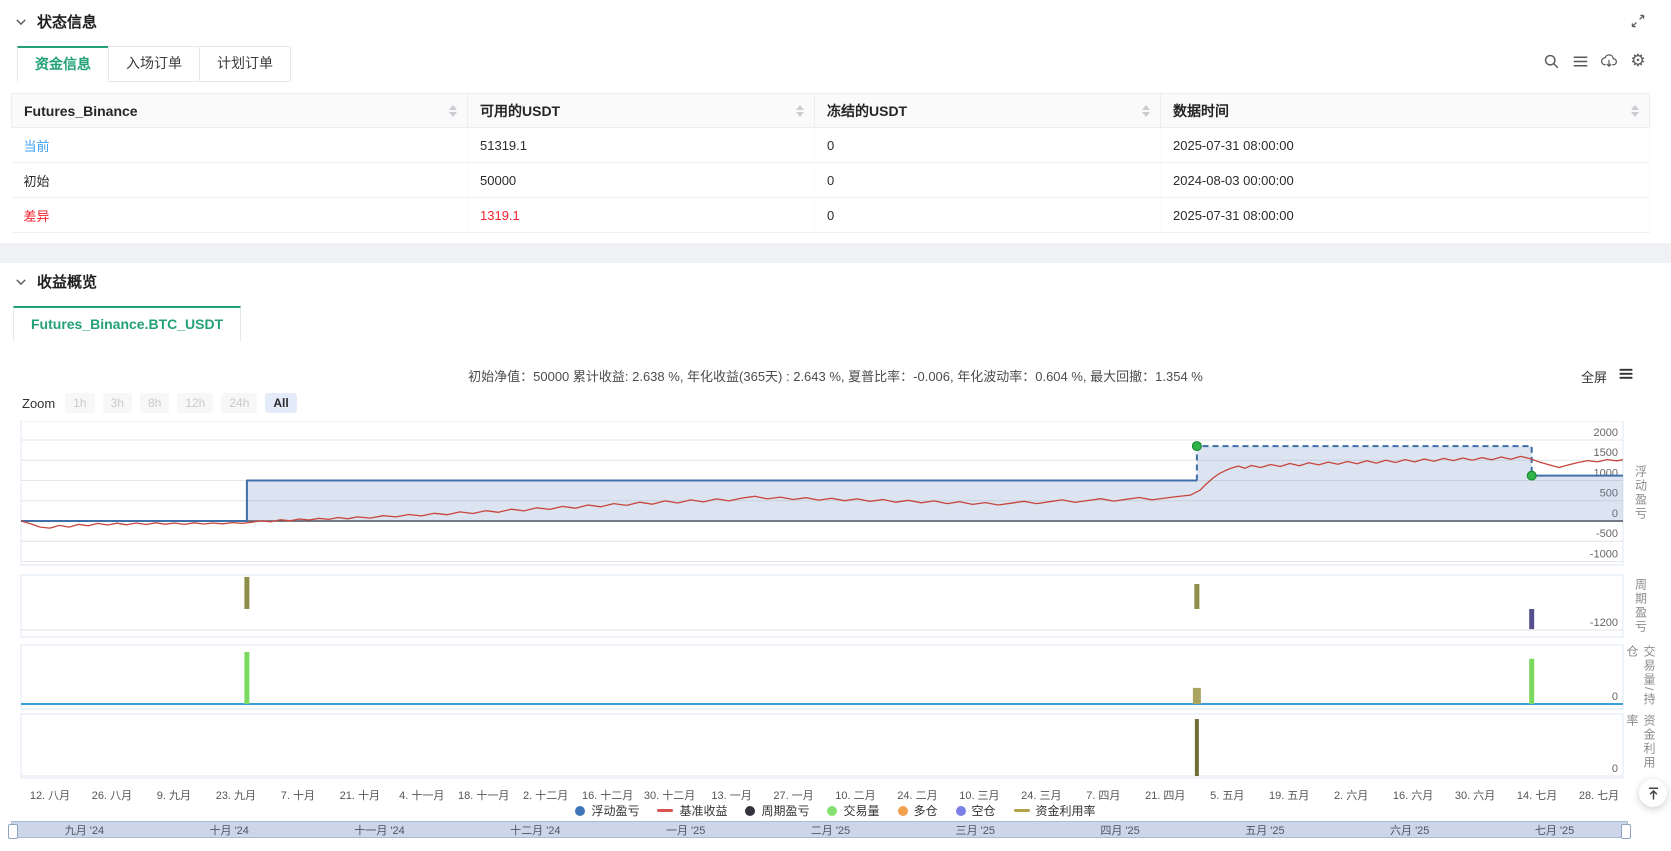  Describe the element at coordinates (281, 403) in the screenshot. I see `zoom-option-All: All` at that location.